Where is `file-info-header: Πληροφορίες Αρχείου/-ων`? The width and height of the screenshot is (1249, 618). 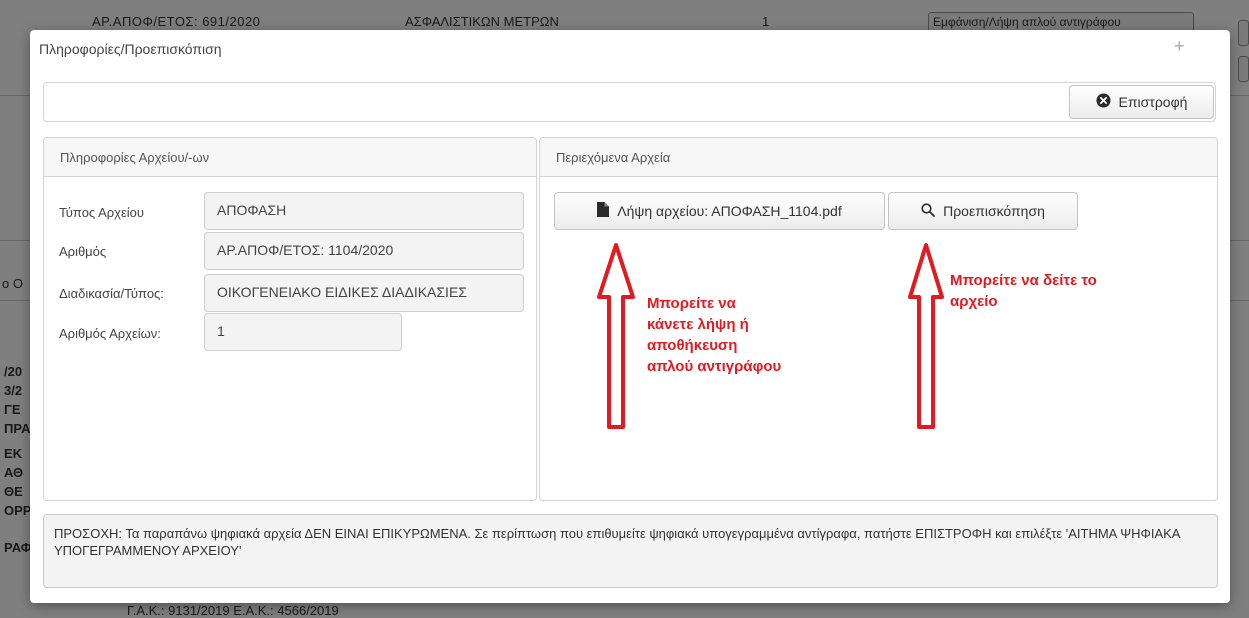 file-info-header: Πληροφορίες Αρχείου/-ων is located at coordinates (290, 157).